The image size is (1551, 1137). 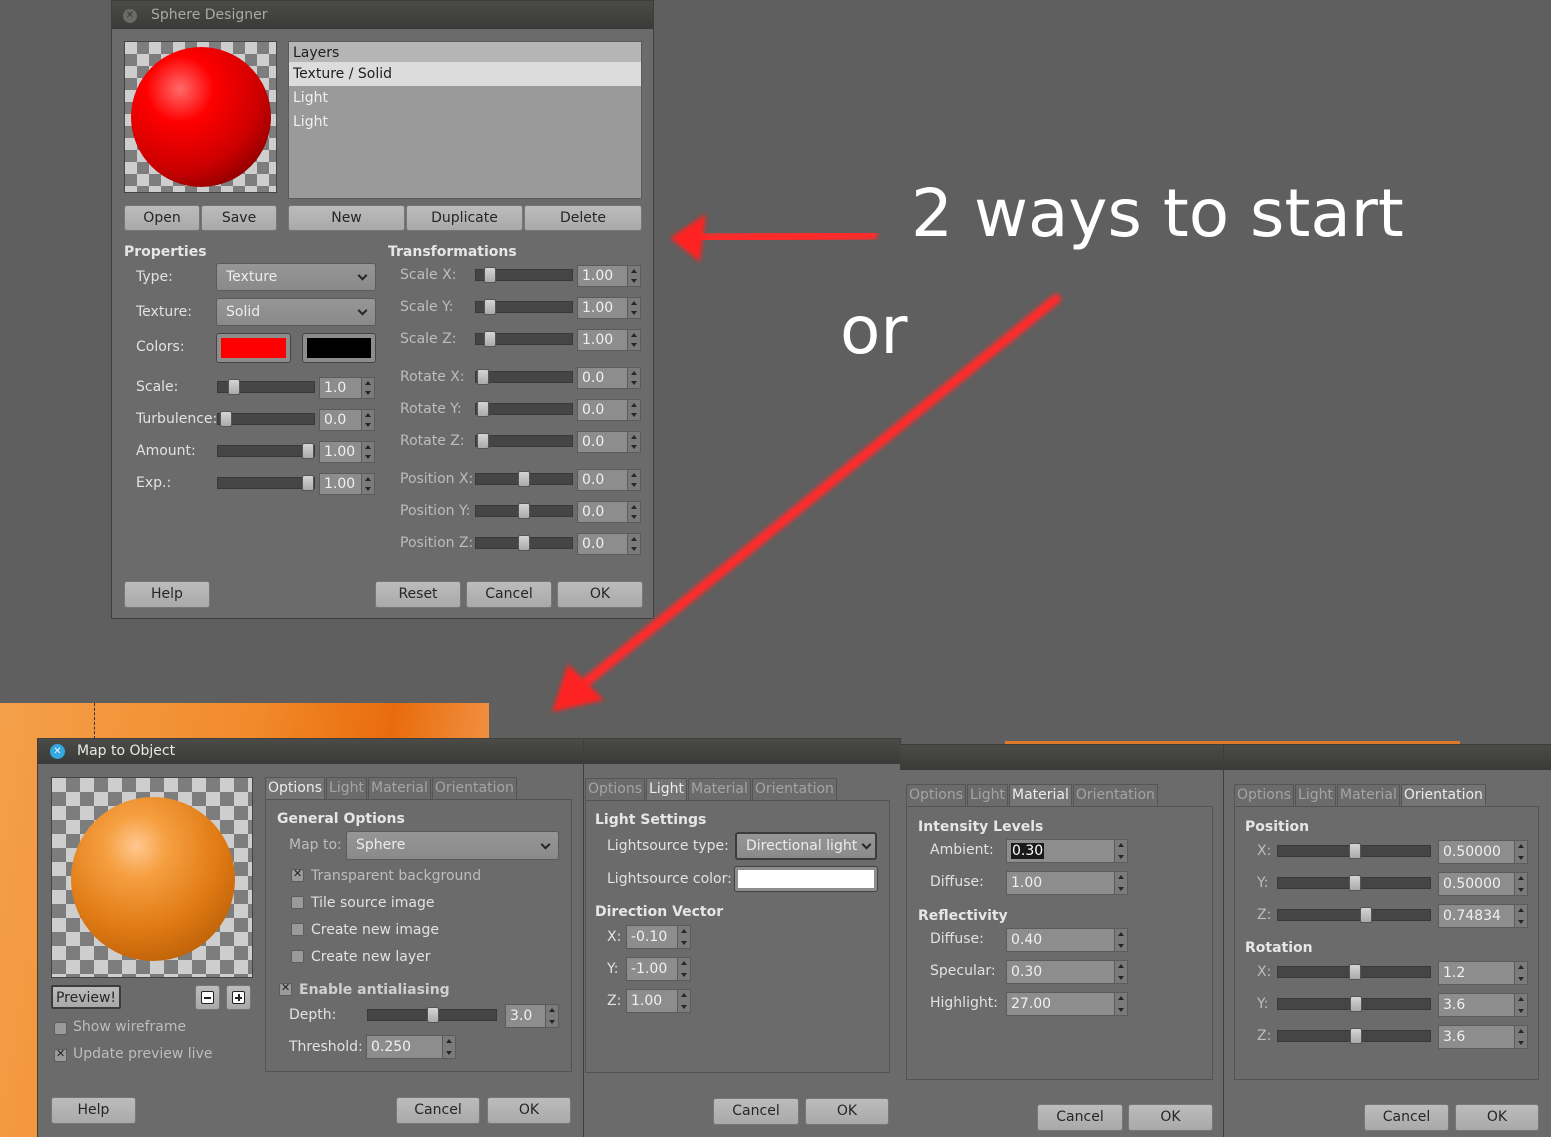 What do you see at coordinates (1027, 972) in the screenshot?
I see `specular-value: 0.30` at bounding box center [1027, 972].